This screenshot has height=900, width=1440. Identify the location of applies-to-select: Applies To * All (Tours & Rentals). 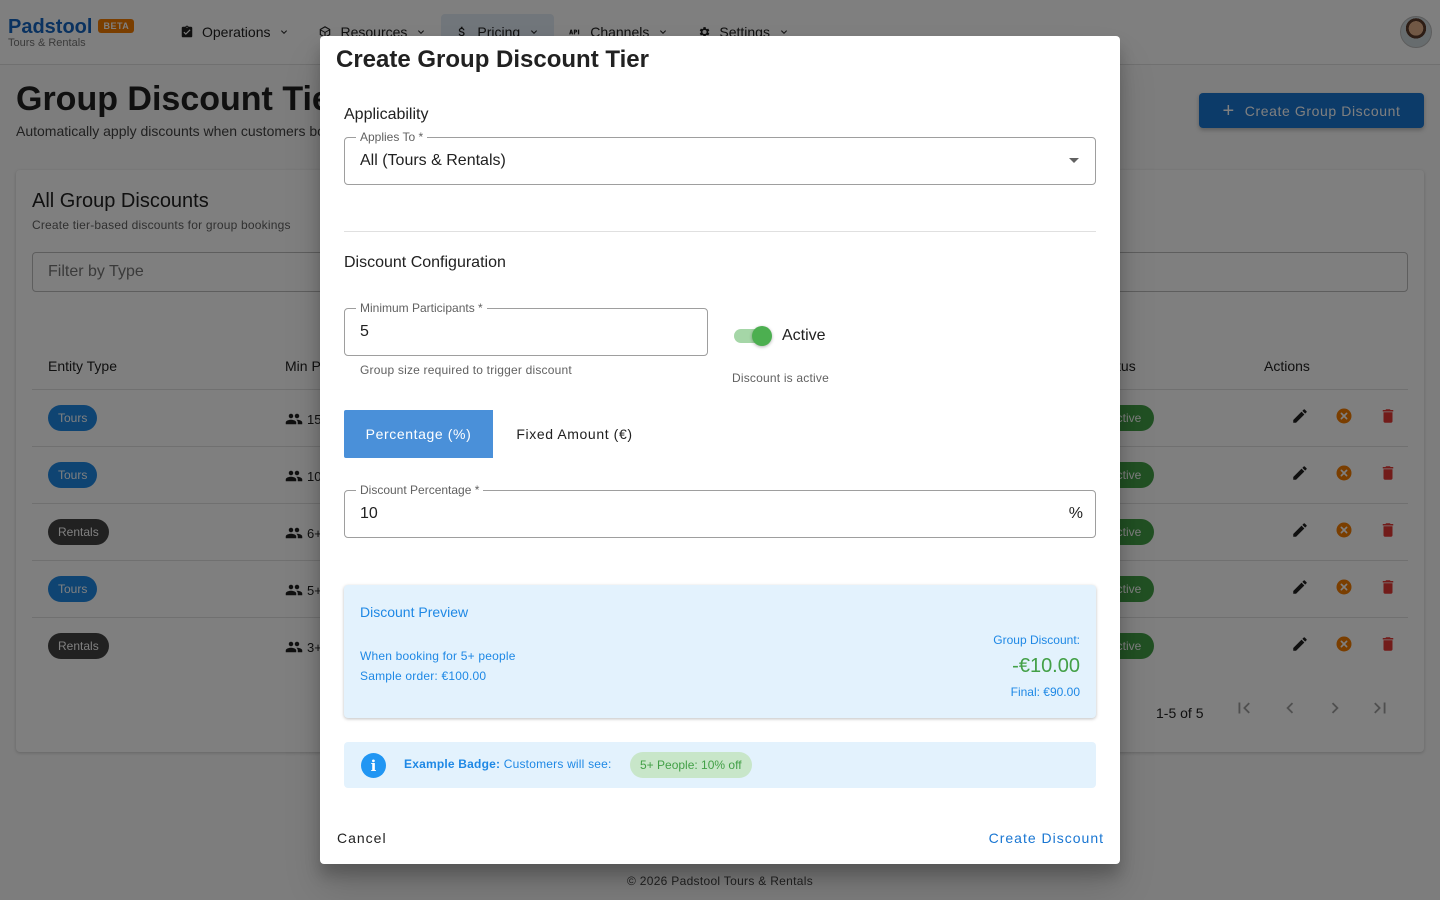
(720, 157).